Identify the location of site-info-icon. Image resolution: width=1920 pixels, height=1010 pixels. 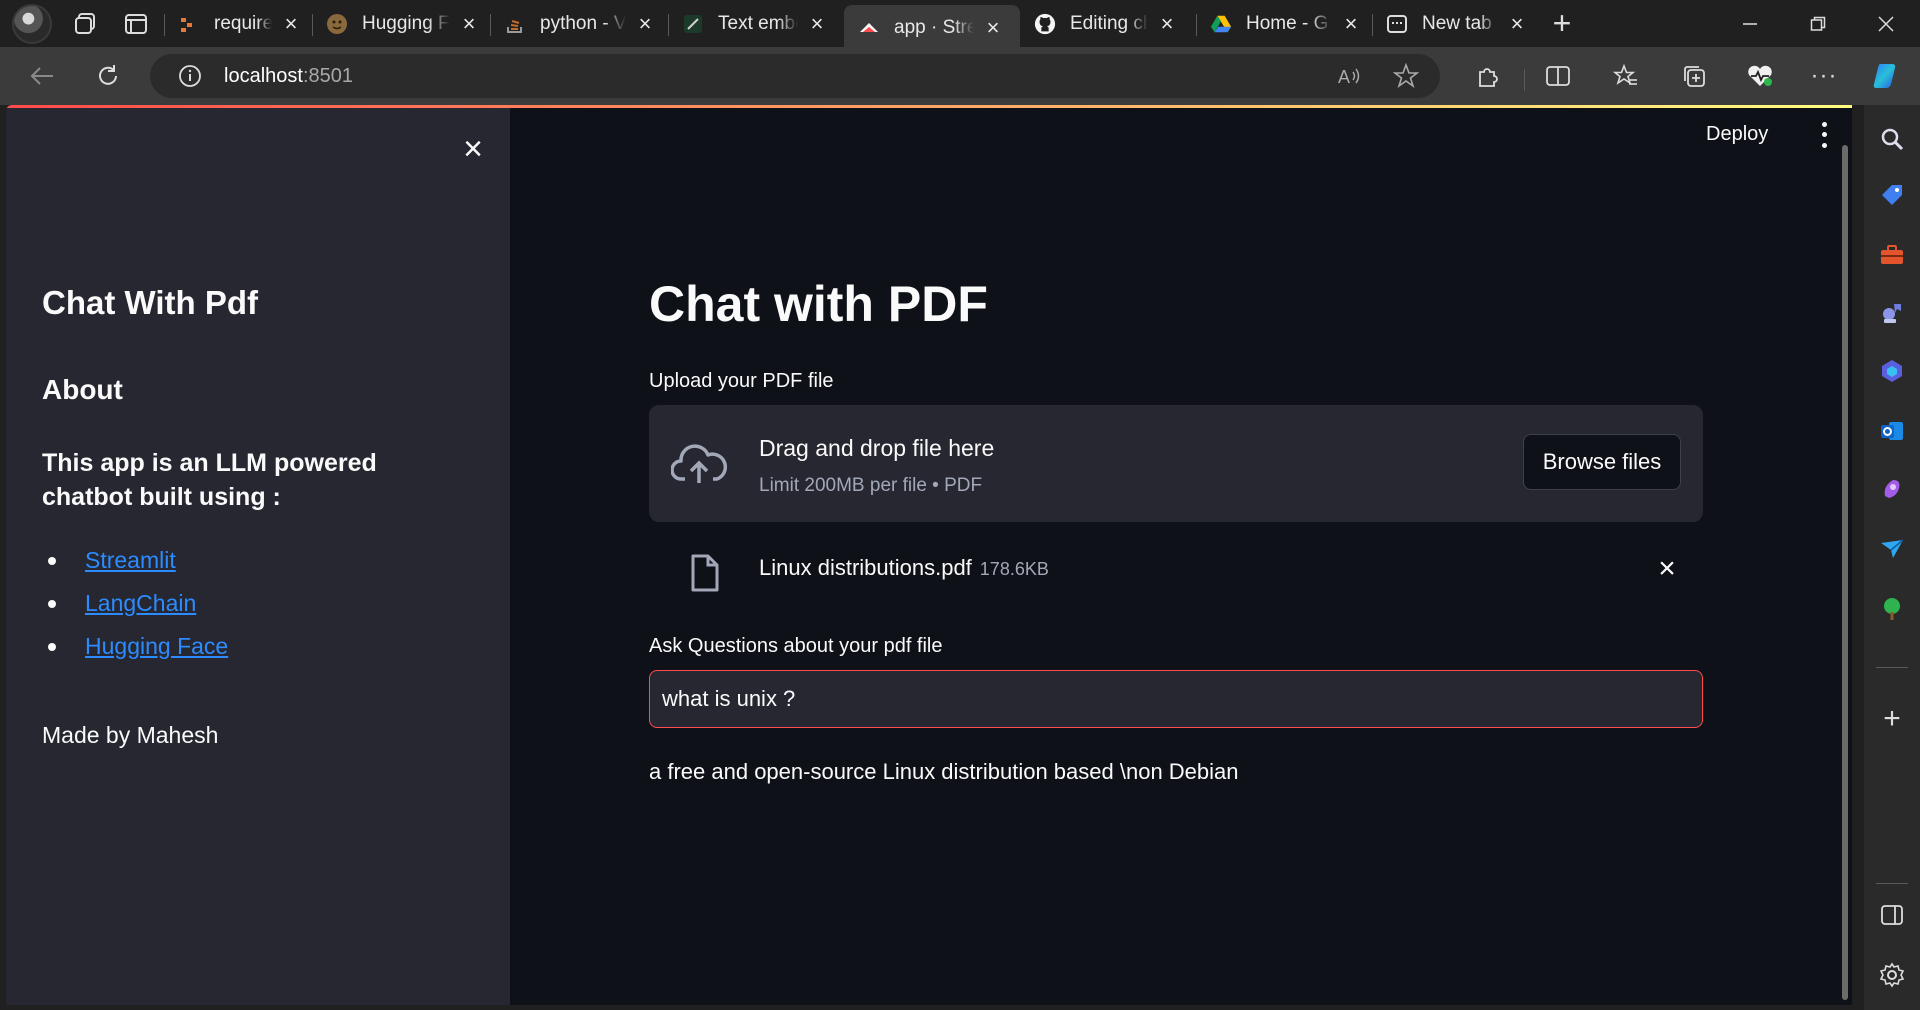
(190, 76).